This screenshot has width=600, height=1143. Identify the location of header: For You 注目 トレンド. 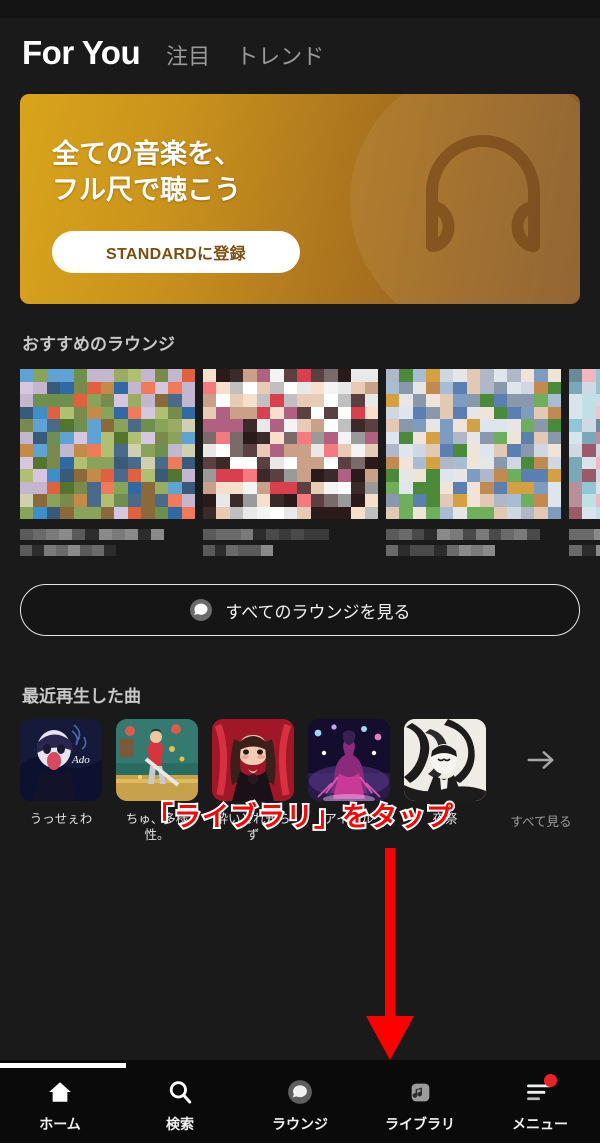
(300, 45).